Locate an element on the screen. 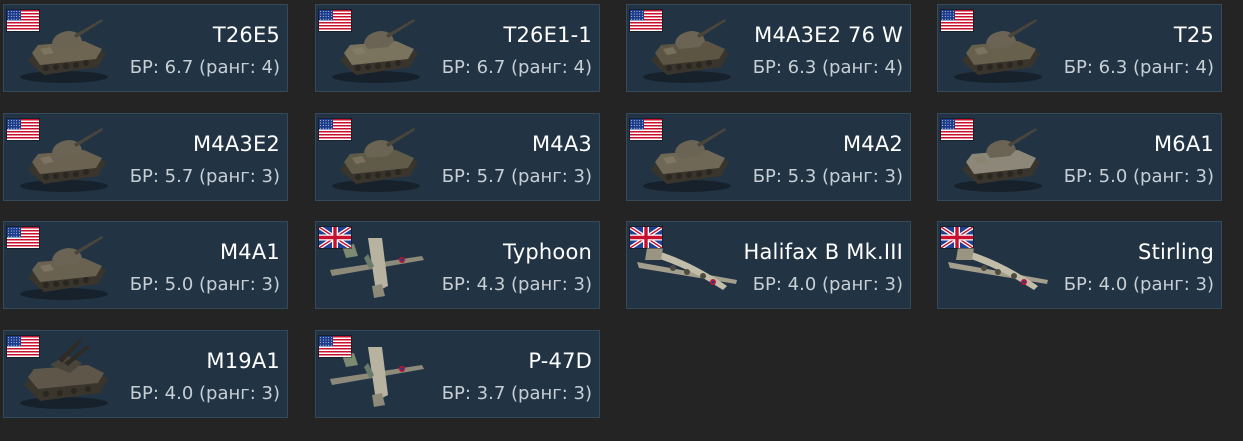 The width and height of the screenshot is (1243, 441). vehicle-name: T26E1-1 is located at coordinates (547, 35).